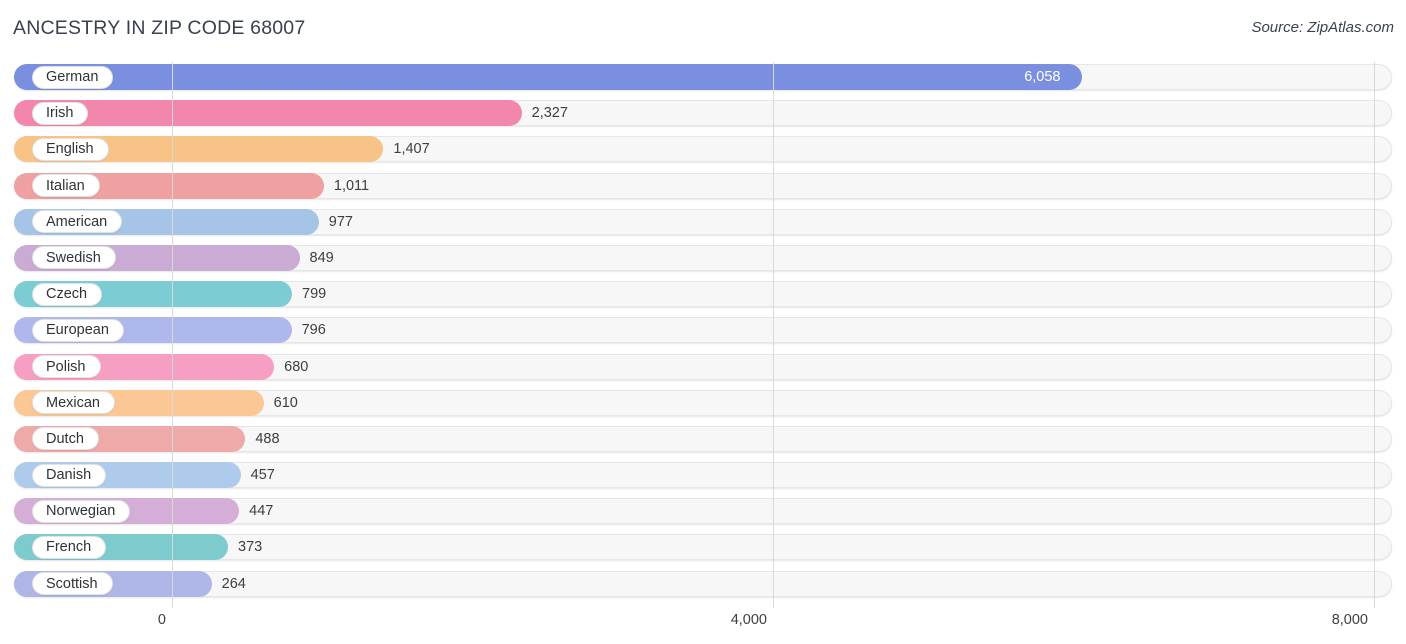 This screenshot has height=644, width=1406. What do you see at coordinates (296, 366) in the screenshot?
I see `bar-value-polish: 680` at bounding box center [296, 366].